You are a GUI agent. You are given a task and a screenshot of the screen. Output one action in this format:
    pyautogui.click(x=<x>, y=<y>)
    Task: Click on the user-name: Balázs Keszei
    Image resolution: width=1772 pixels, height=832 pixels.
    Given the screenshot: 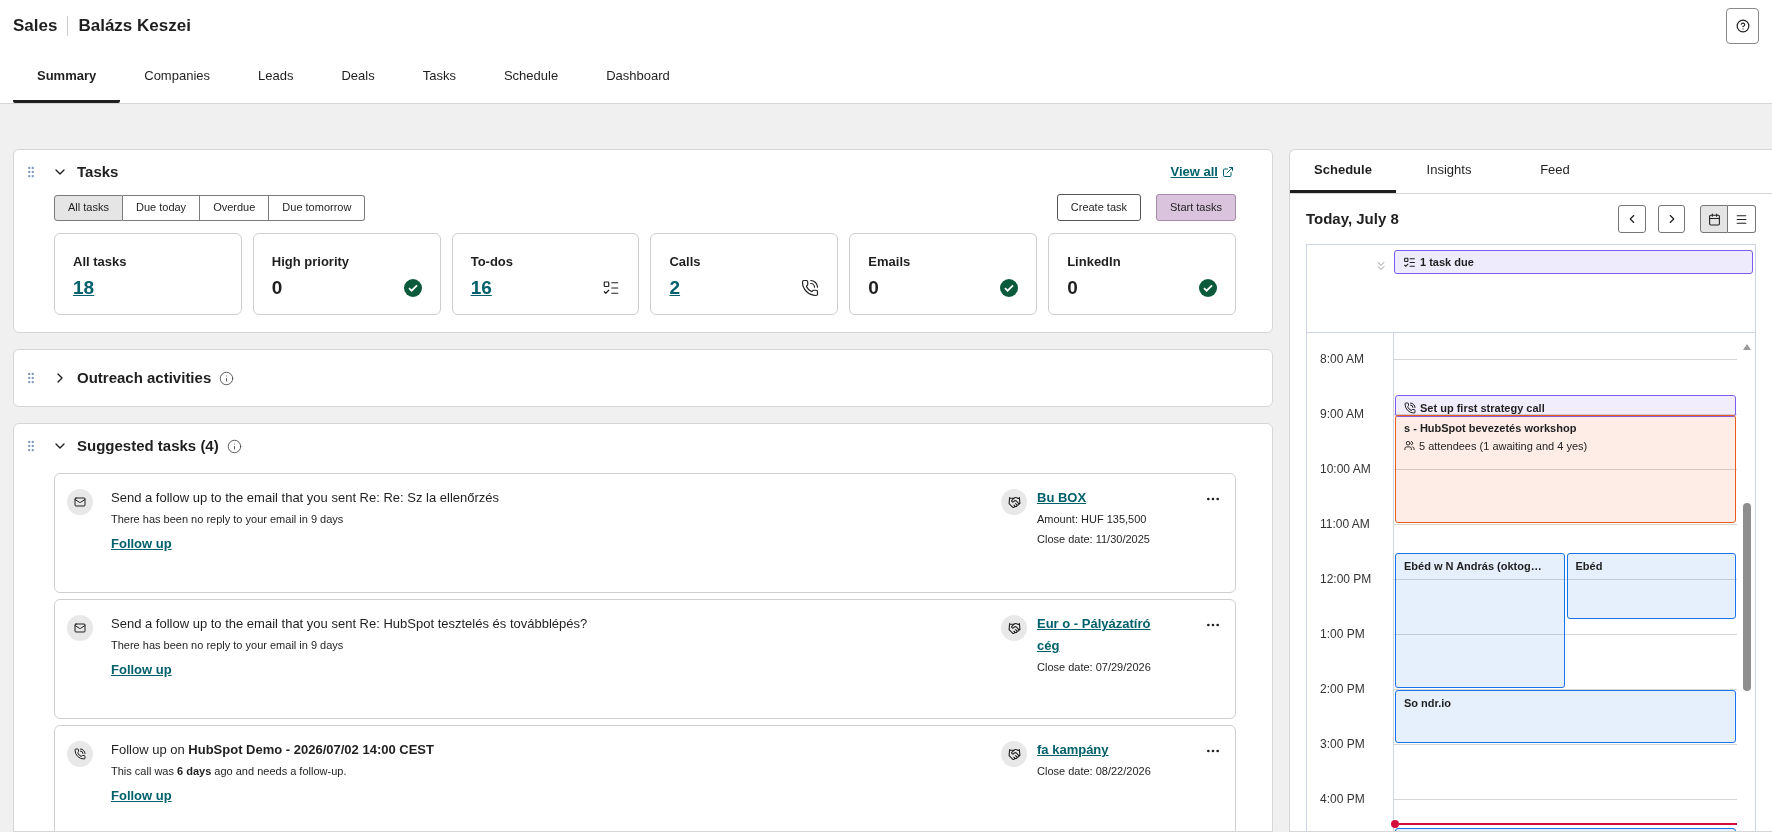 What is the action you would take?
    pyautogui.click(x=134, y=26)
    